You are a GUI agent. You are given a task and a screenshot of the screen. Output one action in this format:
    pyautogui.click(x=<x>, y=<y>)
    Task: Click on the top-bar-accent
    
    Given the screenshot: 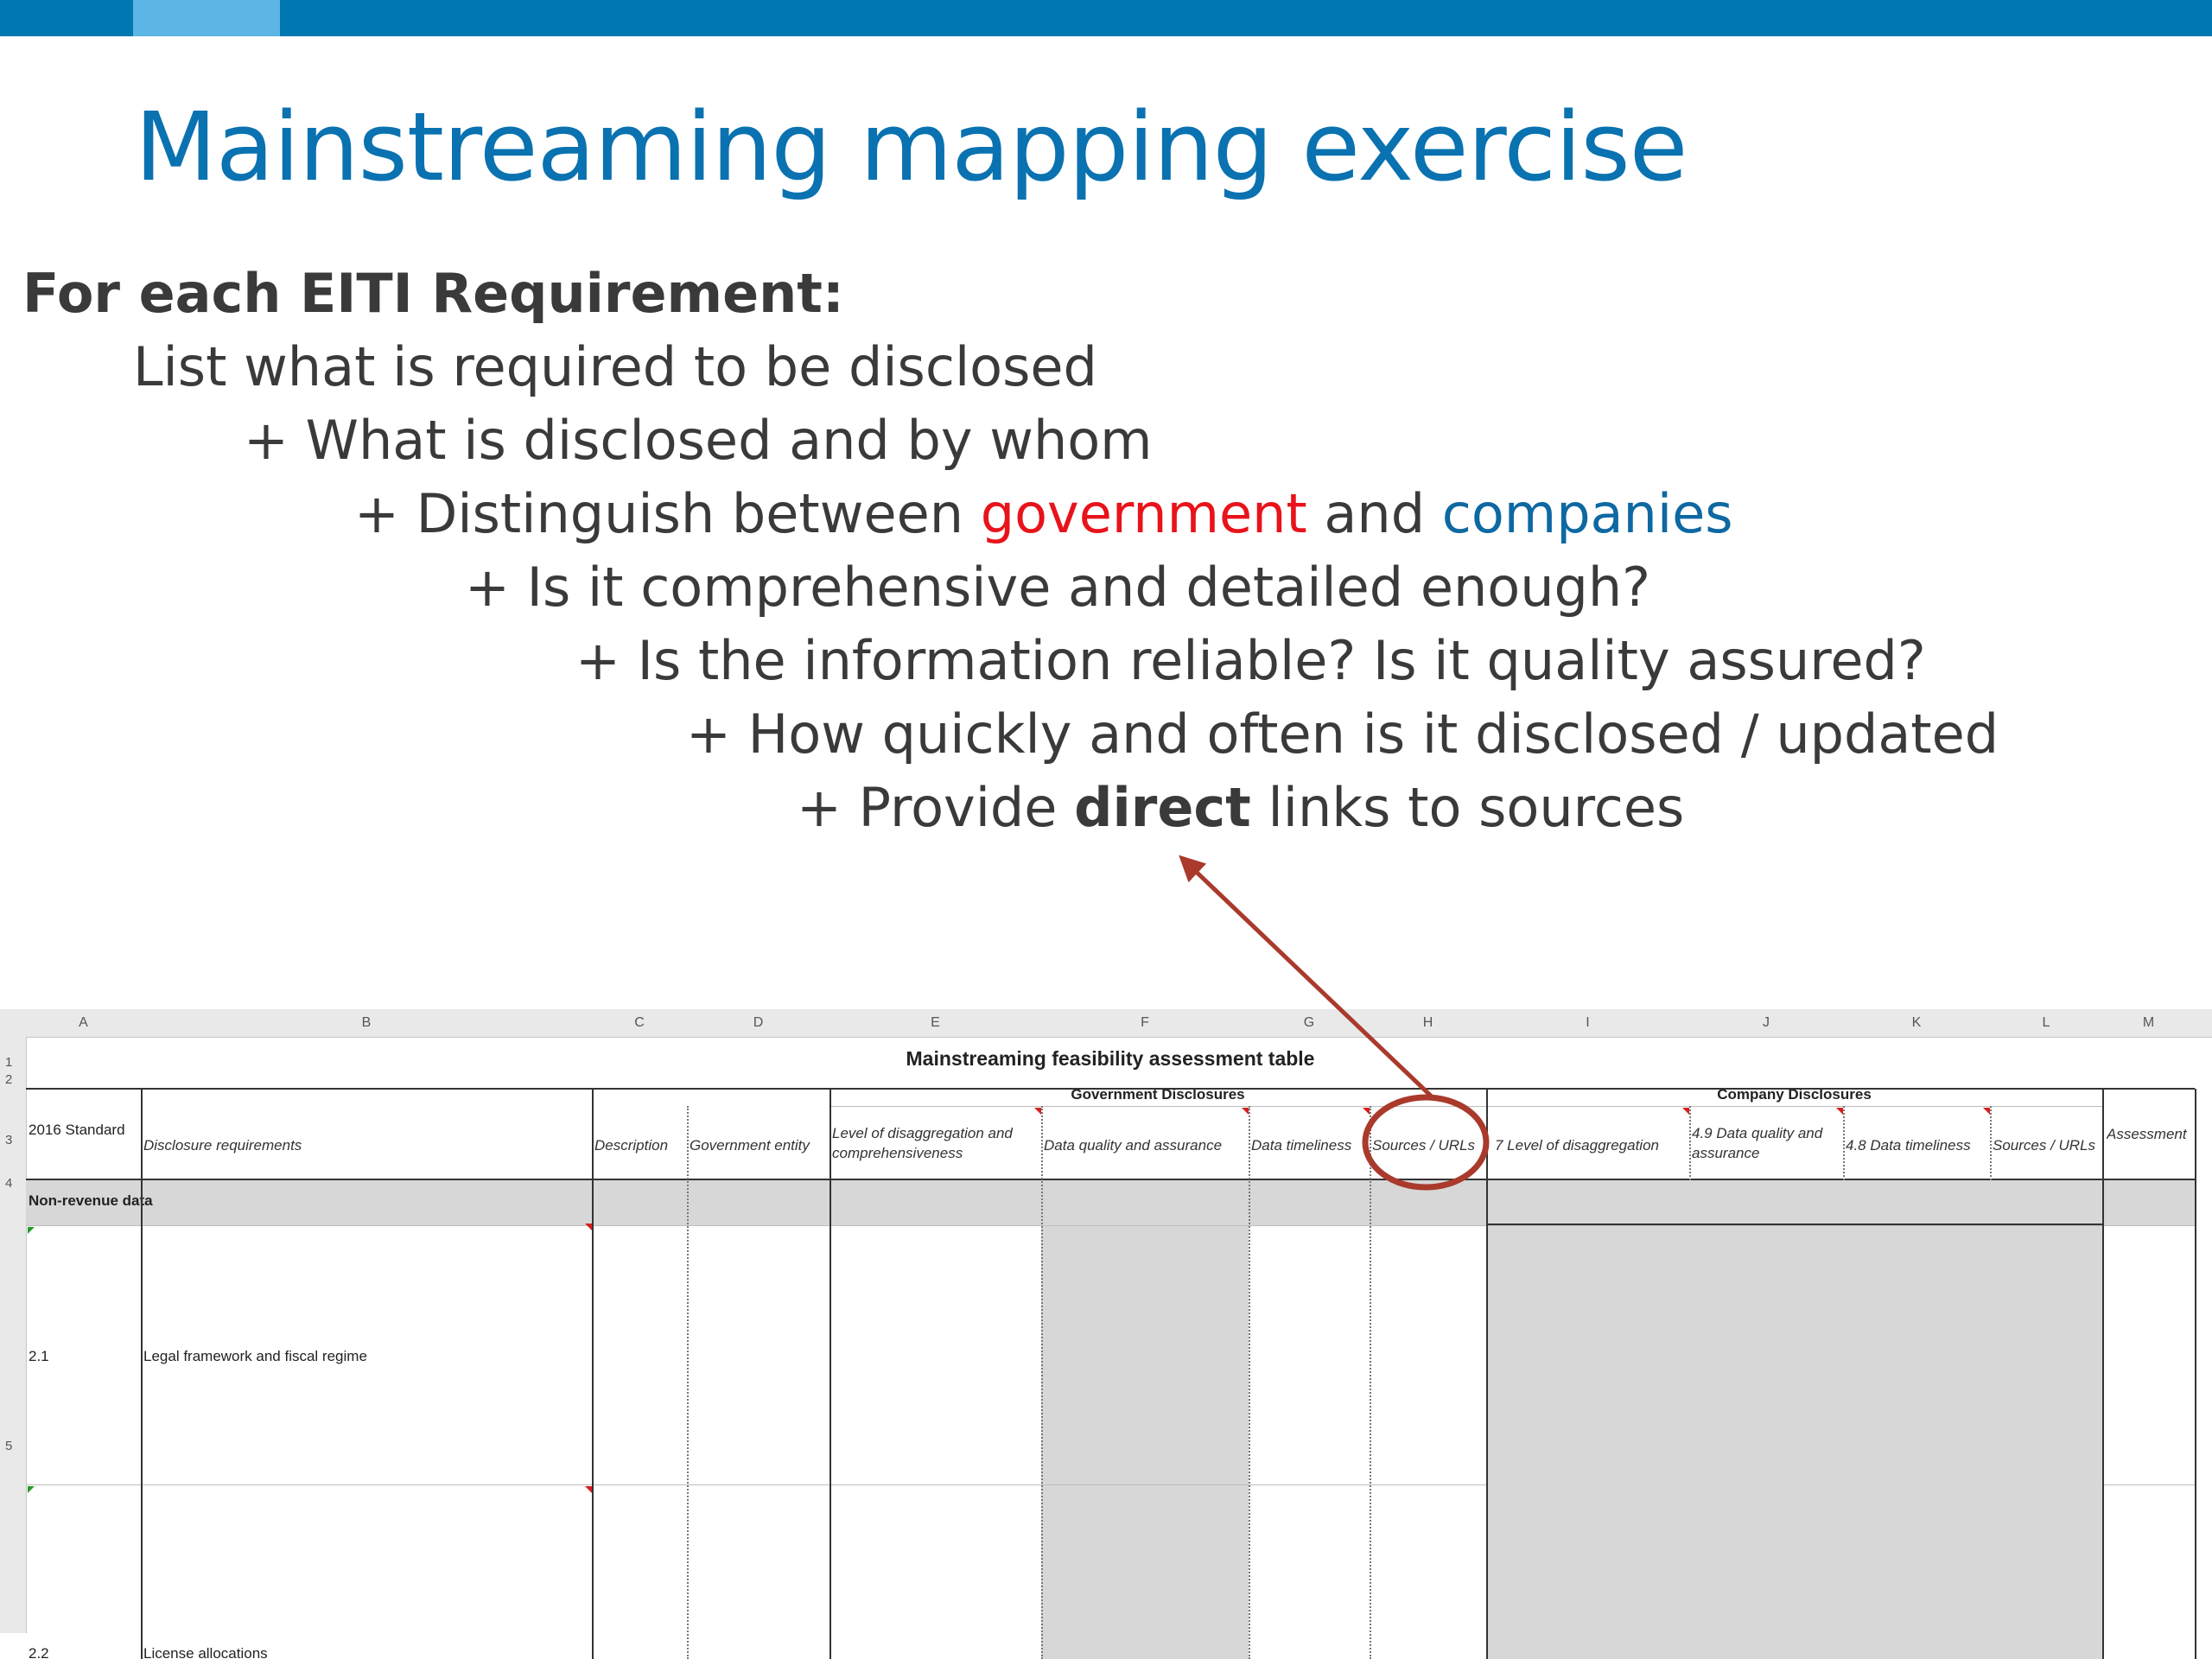 What is the action you would take?
    pyautogui.click(x=206, y=18)
    